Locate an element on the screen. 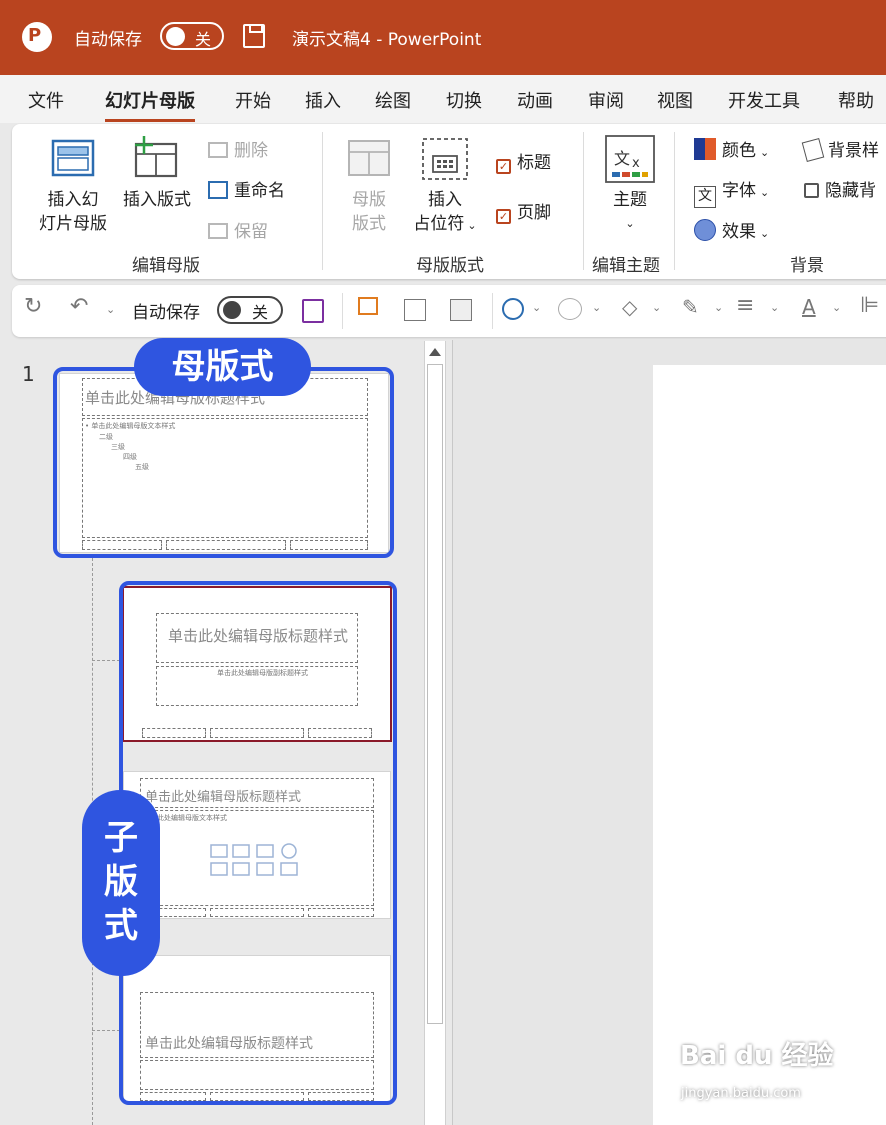  slide-number: 1 is located at coordinates (28, 374).